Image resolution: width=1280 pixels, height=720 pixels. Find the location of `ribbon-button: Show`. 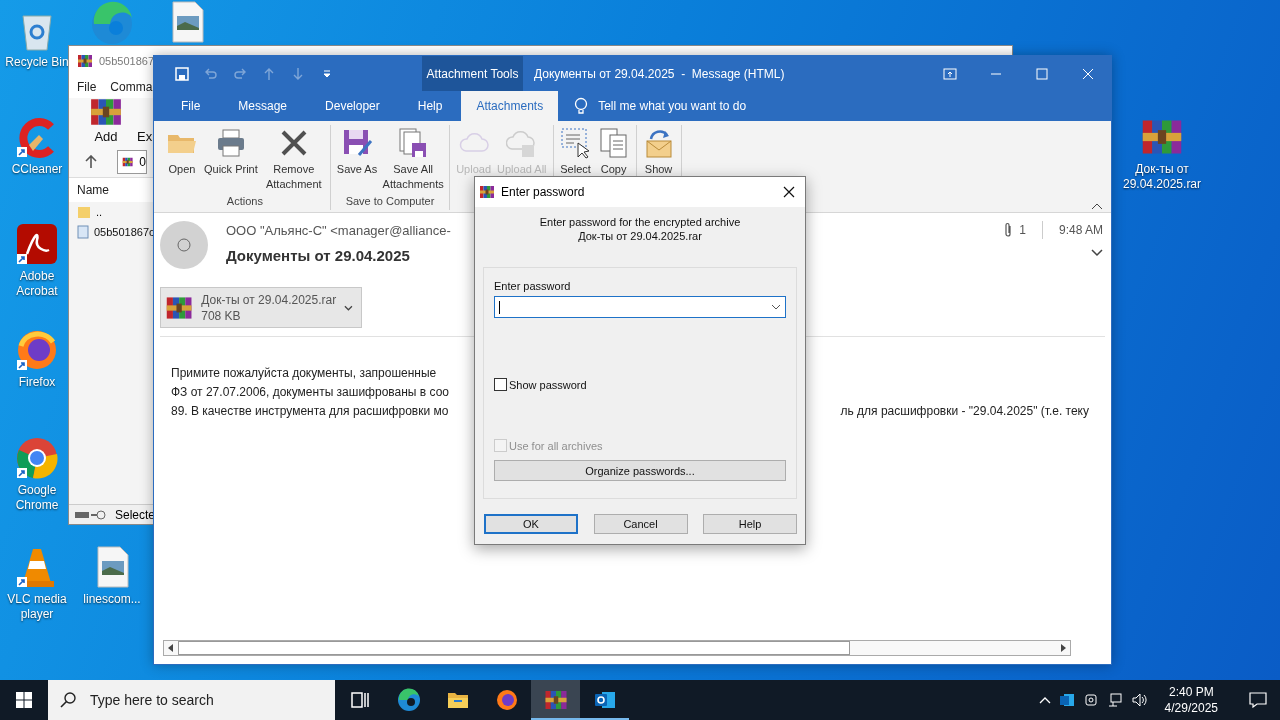

ribbon-button: Show is located at coordinates (658, 152).